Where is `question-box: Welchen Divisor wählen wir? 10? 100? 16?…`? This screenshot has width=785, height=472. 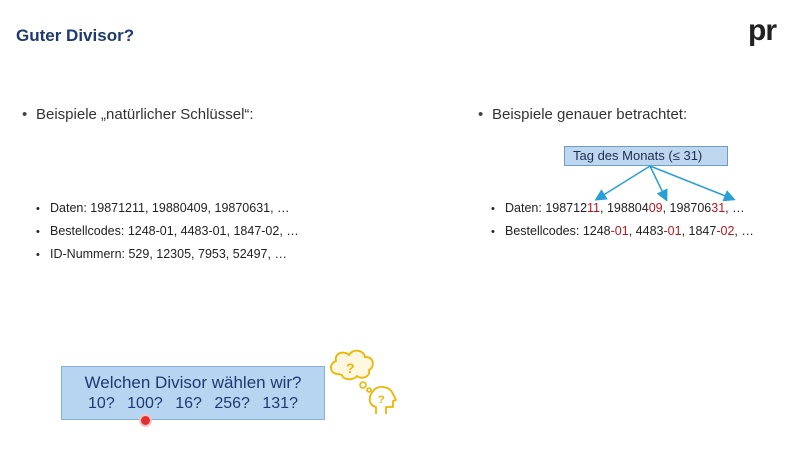
question-box: Welchen Divisor wählen wir? 10? 100? 16?… is located at coordinates (193, 393).